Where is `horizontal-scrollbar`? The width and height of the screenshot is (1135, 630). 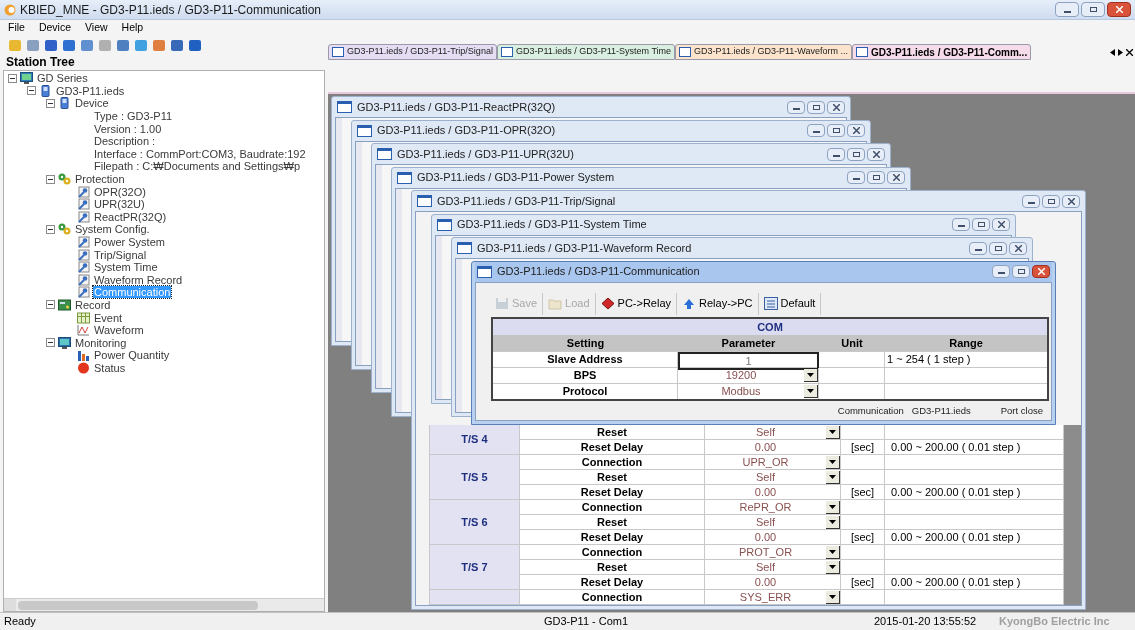
horizontal-scrollbar is located at coordinates (164, 604).